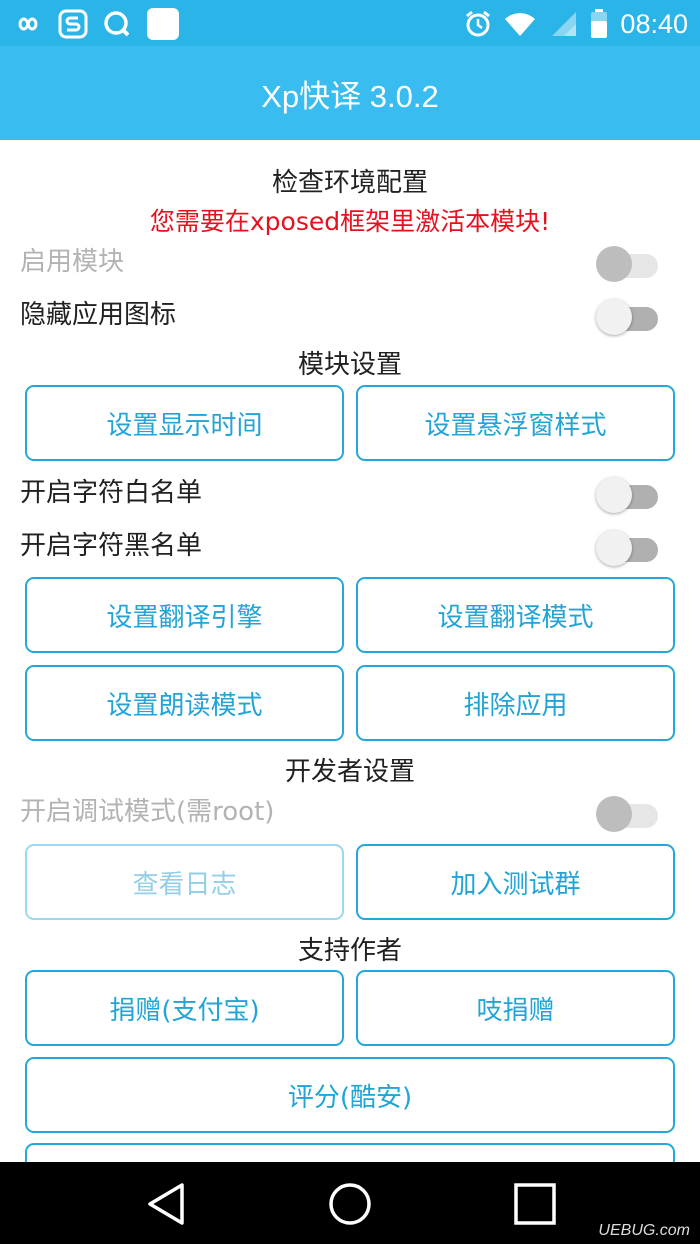  I want to click on set-read-mode-button: 设置朗读模式, so click(184, 703).